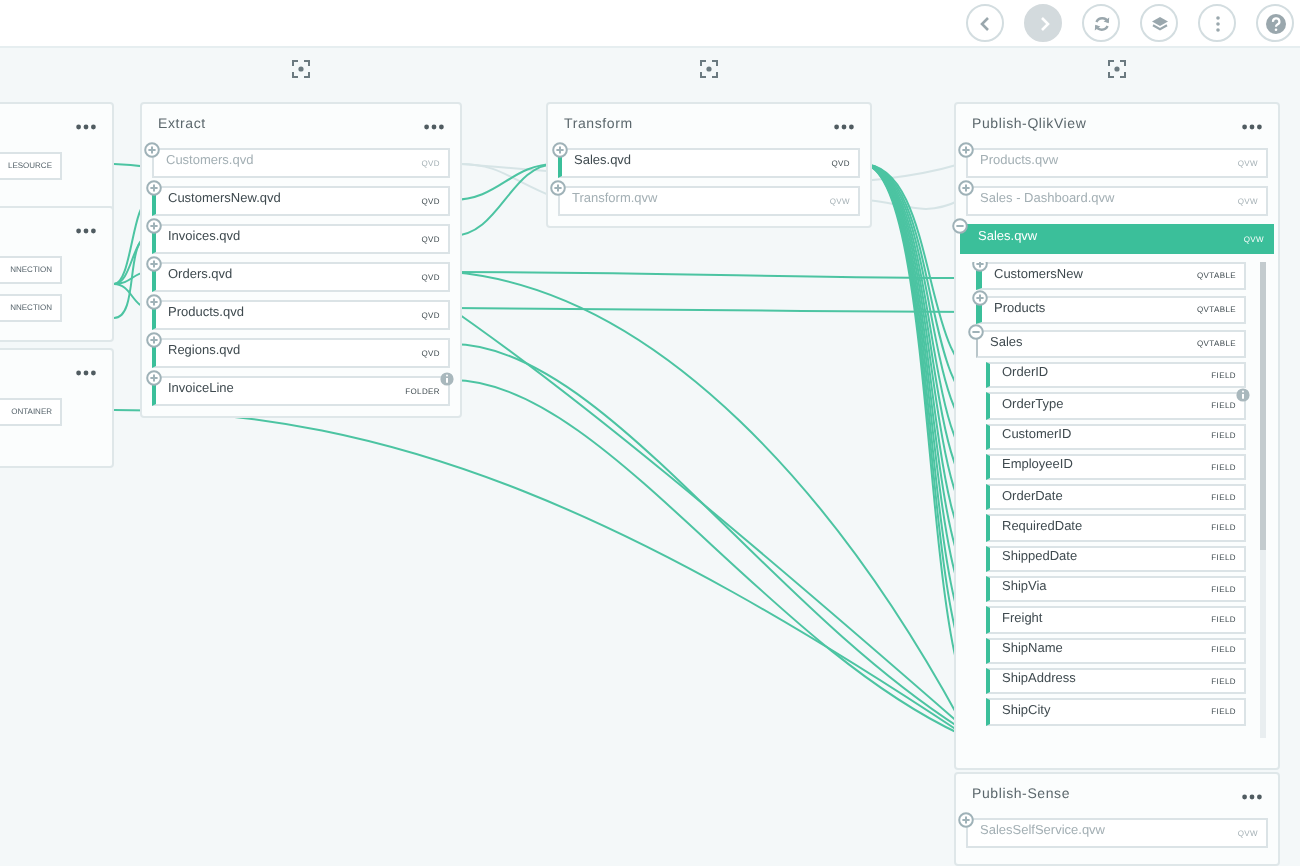  Describe the element at coordinates (1275, 23) in the screenshot. I see `help-icon` at that location.